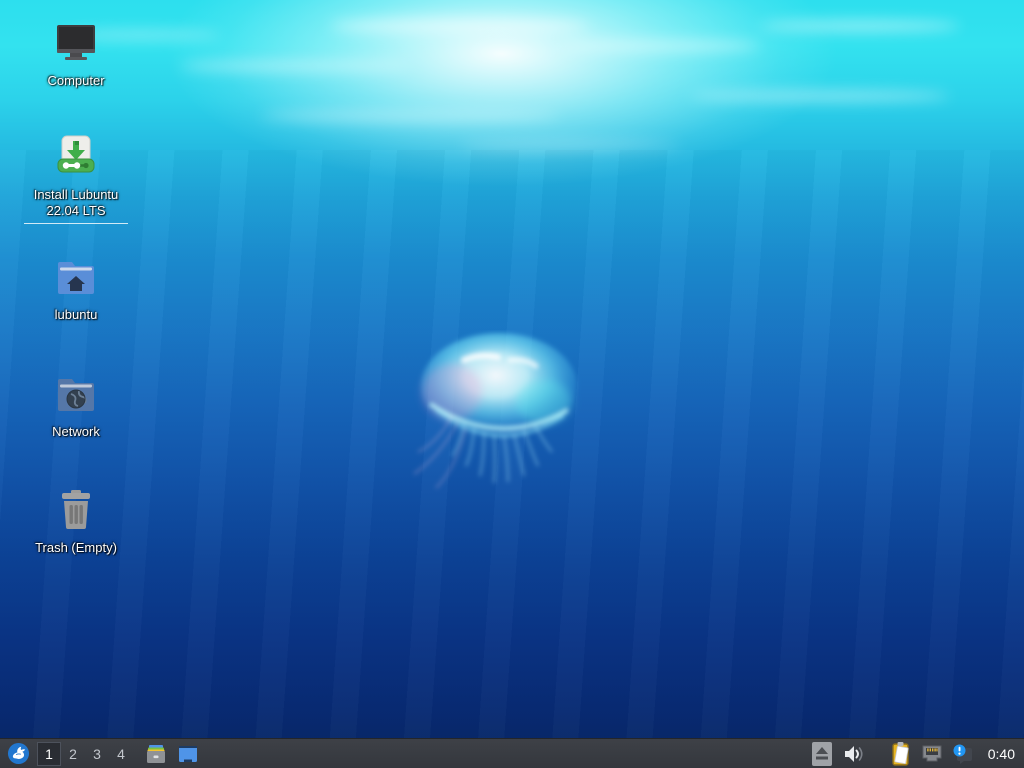  I want to click on file-manager-button, so click(156, 754).